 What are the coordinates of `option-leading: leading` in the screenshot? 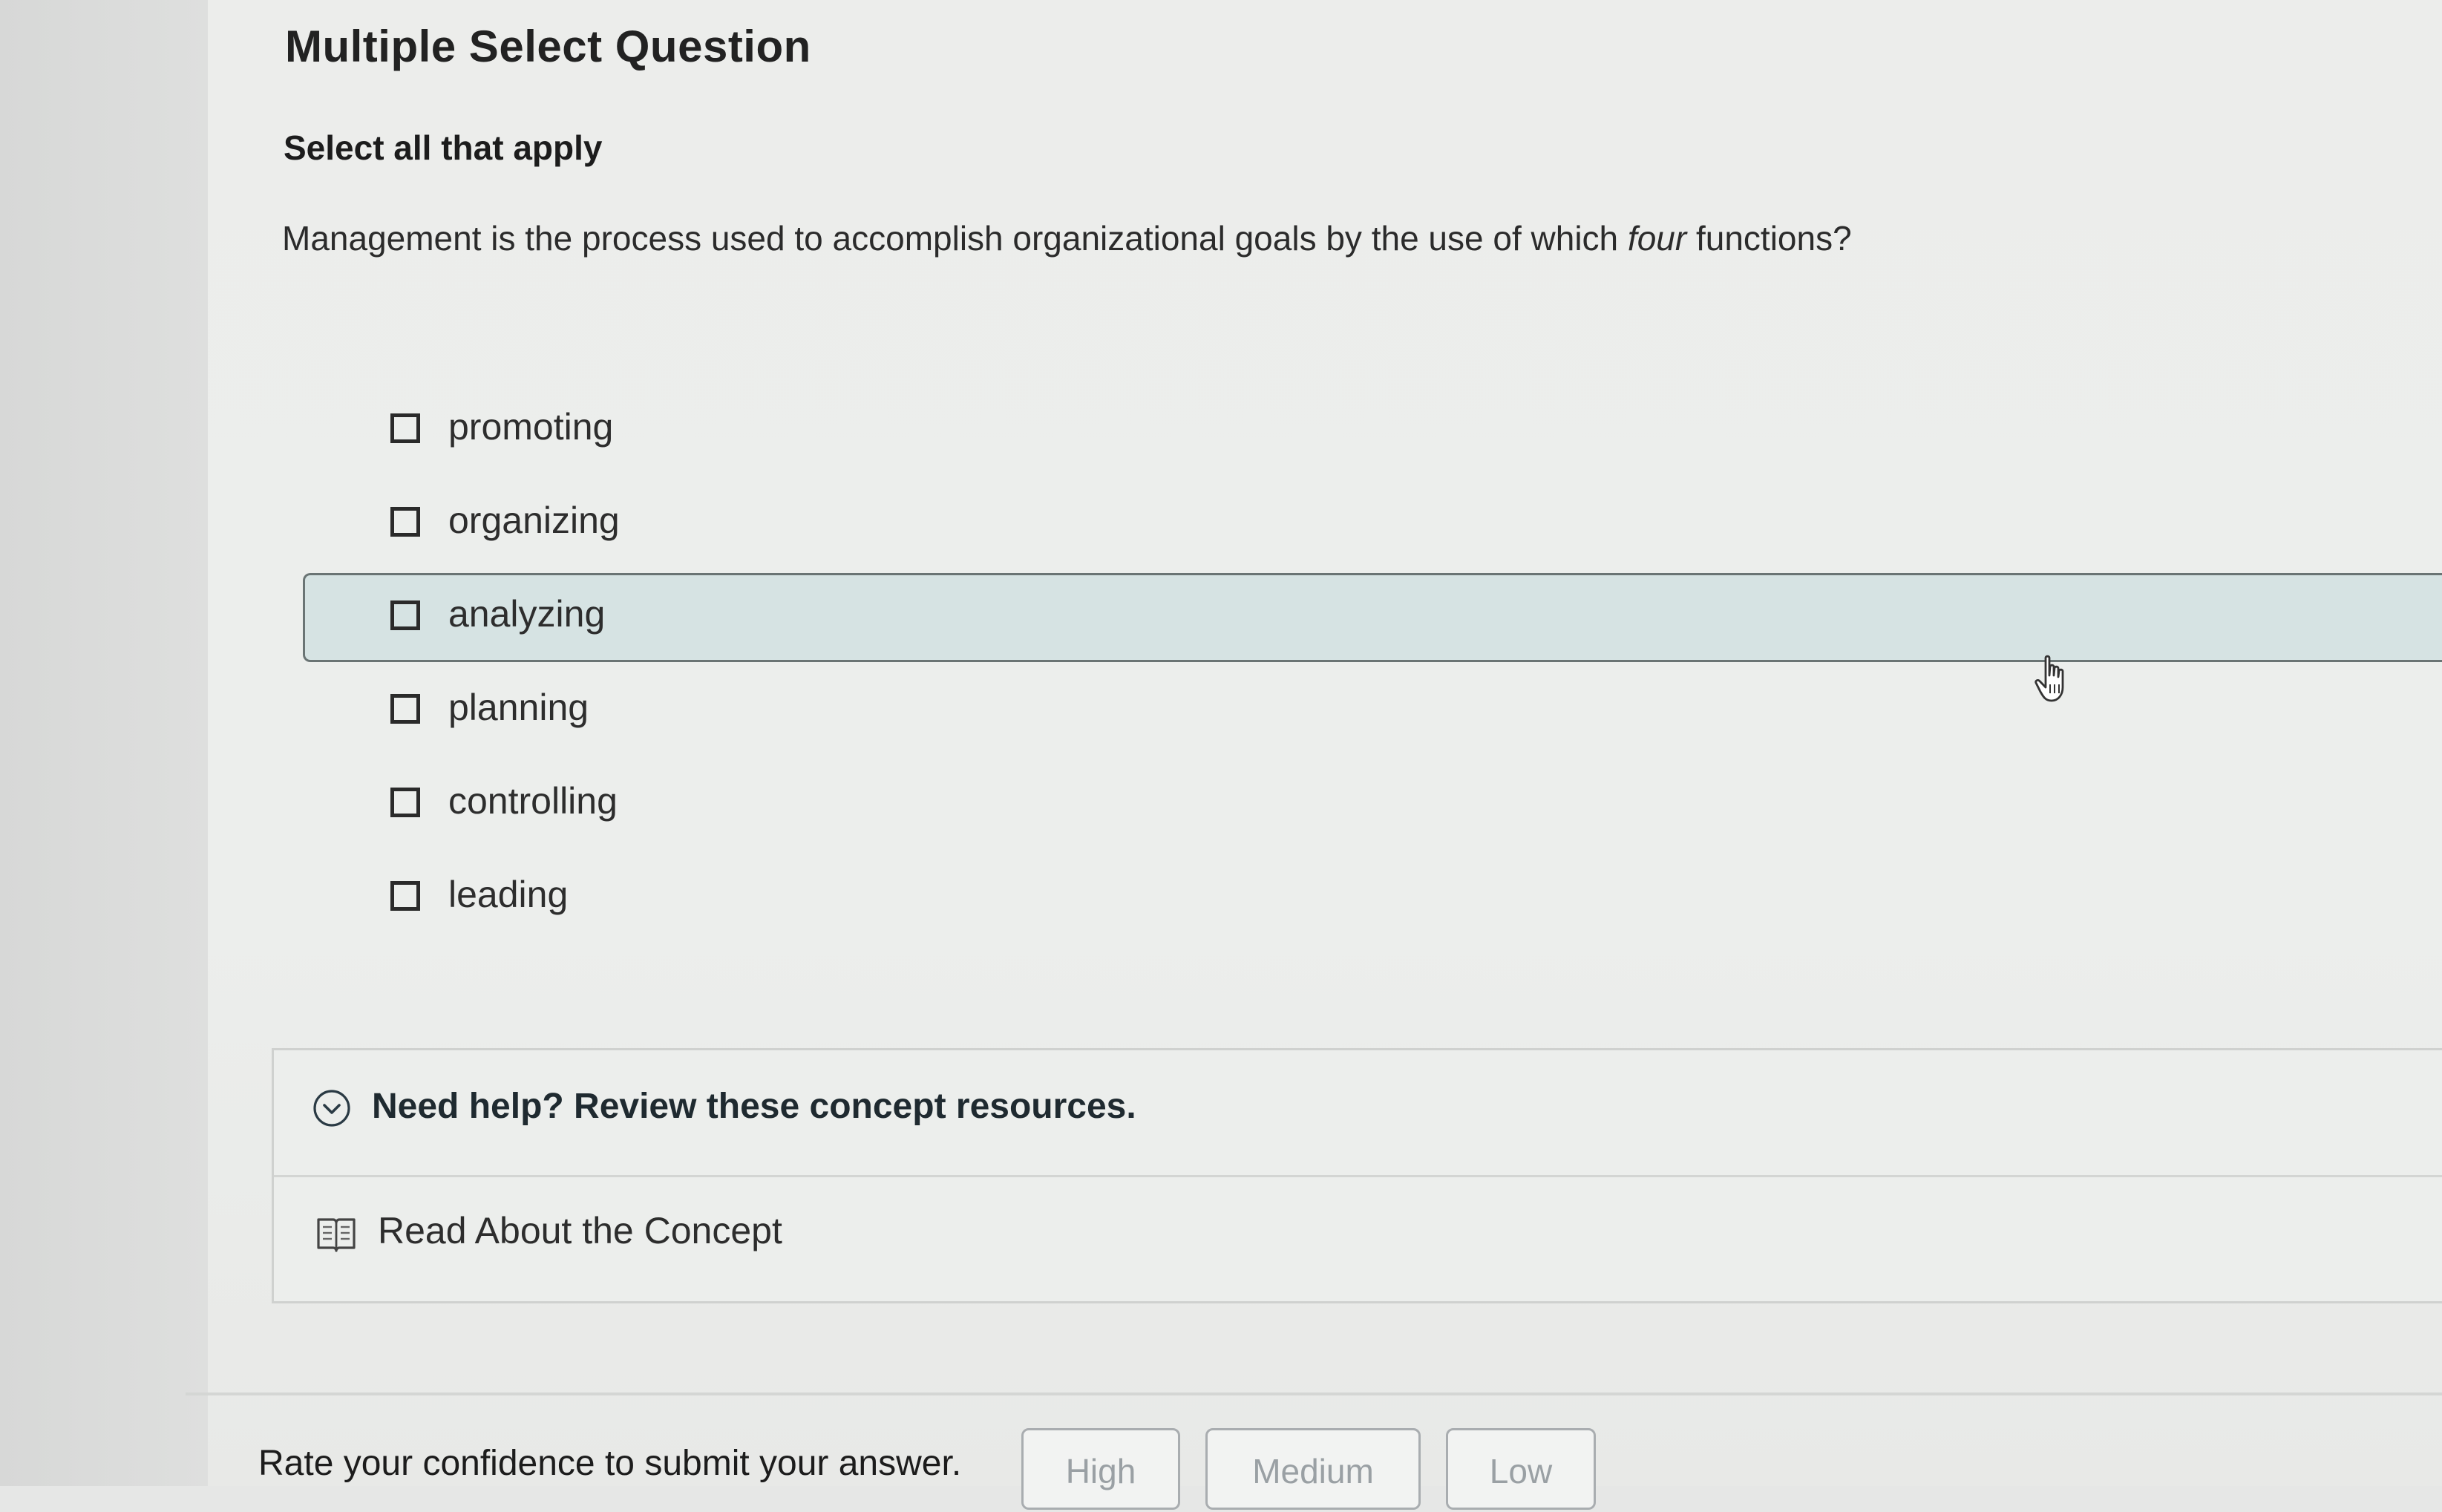 It's located at (1372, 899).